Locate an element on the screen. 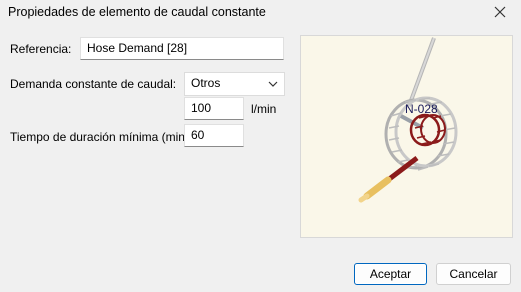  caudal-input: 100 is located at coordinates (214, 108).